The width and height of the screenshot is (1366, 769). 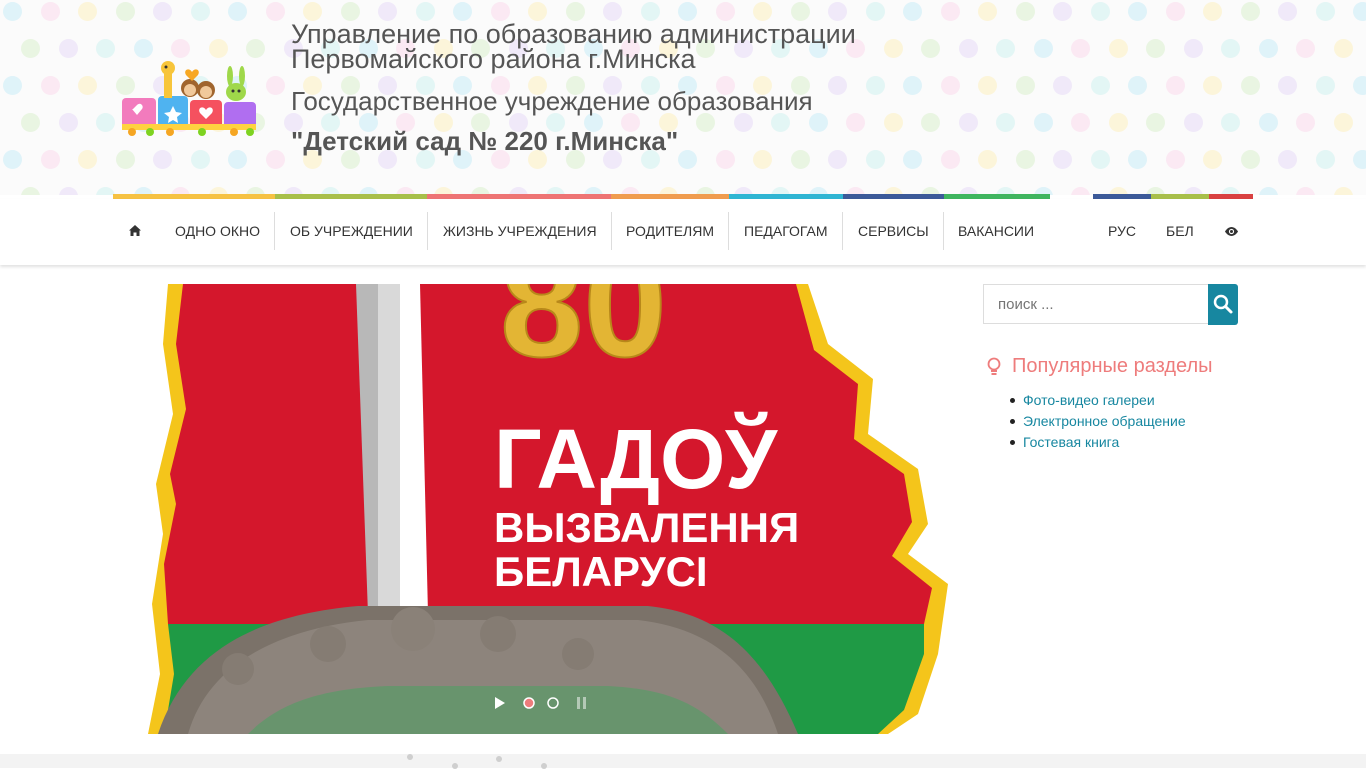 What do you see at coordinates (500, 703) in the screenshot?
I see `play-icon` at bounding box center [500, 703].